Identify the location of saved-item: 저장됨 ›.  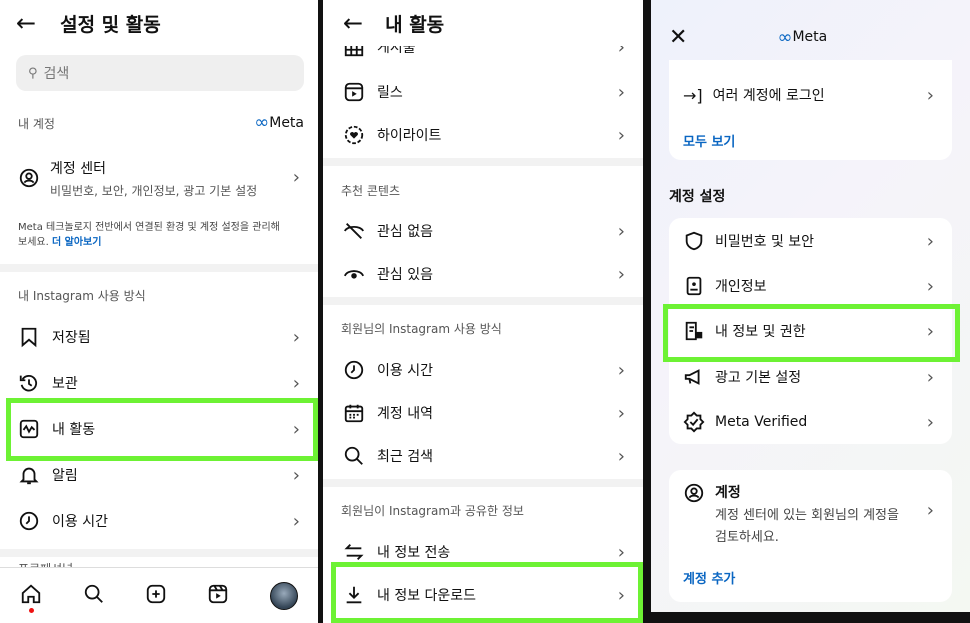
(159, 337).